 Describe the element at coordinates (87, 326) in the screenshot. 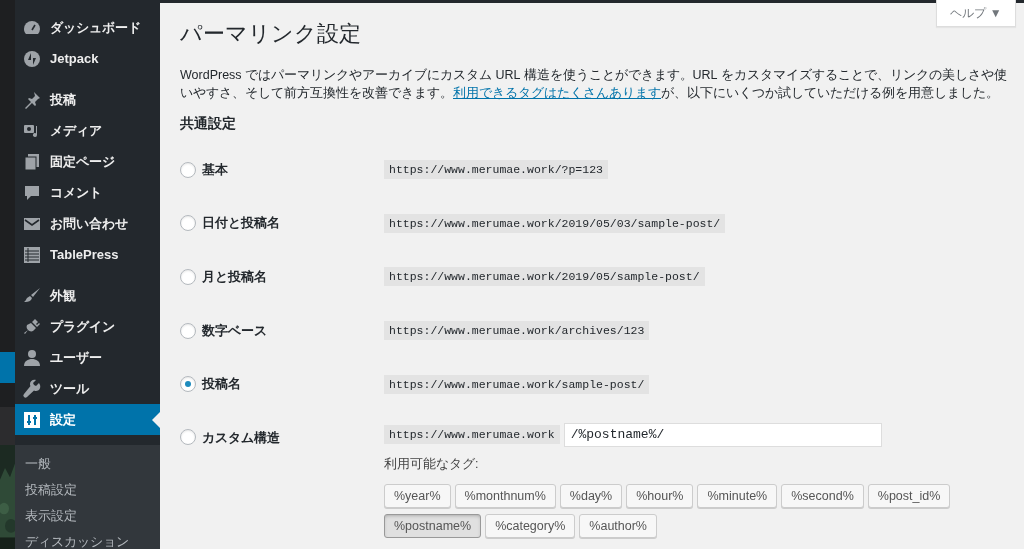

I see `sidebar-item: プラグイン` at that location.